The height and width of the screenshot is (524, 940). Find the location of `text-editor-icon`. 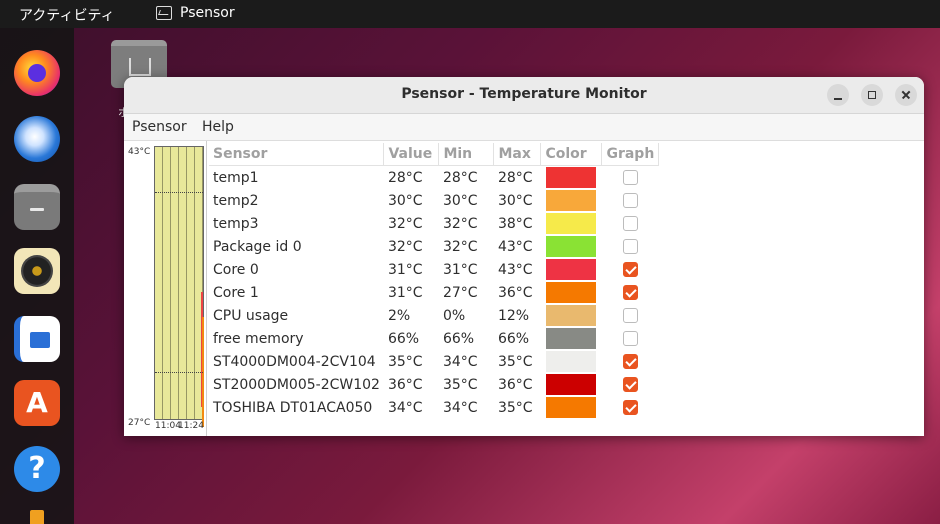

text-editor-icon is located at coordinates (37, 517).